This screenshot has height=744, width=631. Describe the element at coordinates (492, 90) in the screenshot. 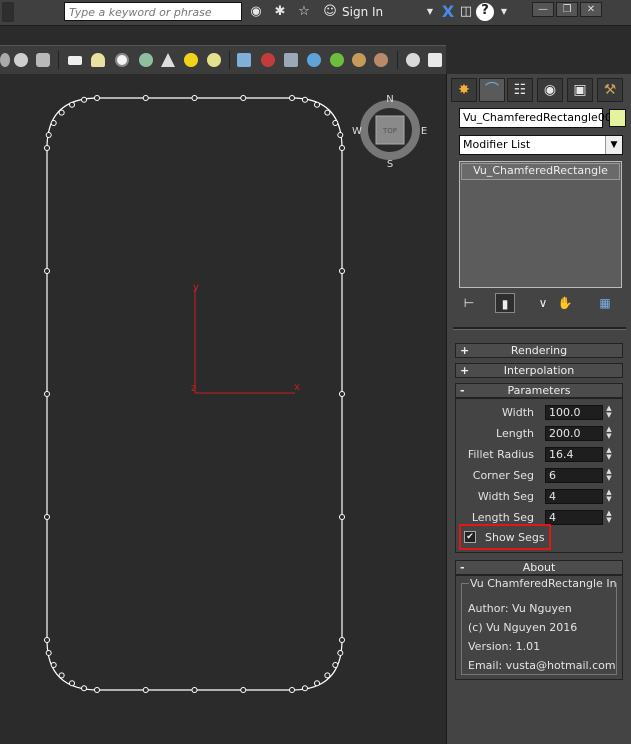

I see `modify-tab-icon: ⌒` at that location.